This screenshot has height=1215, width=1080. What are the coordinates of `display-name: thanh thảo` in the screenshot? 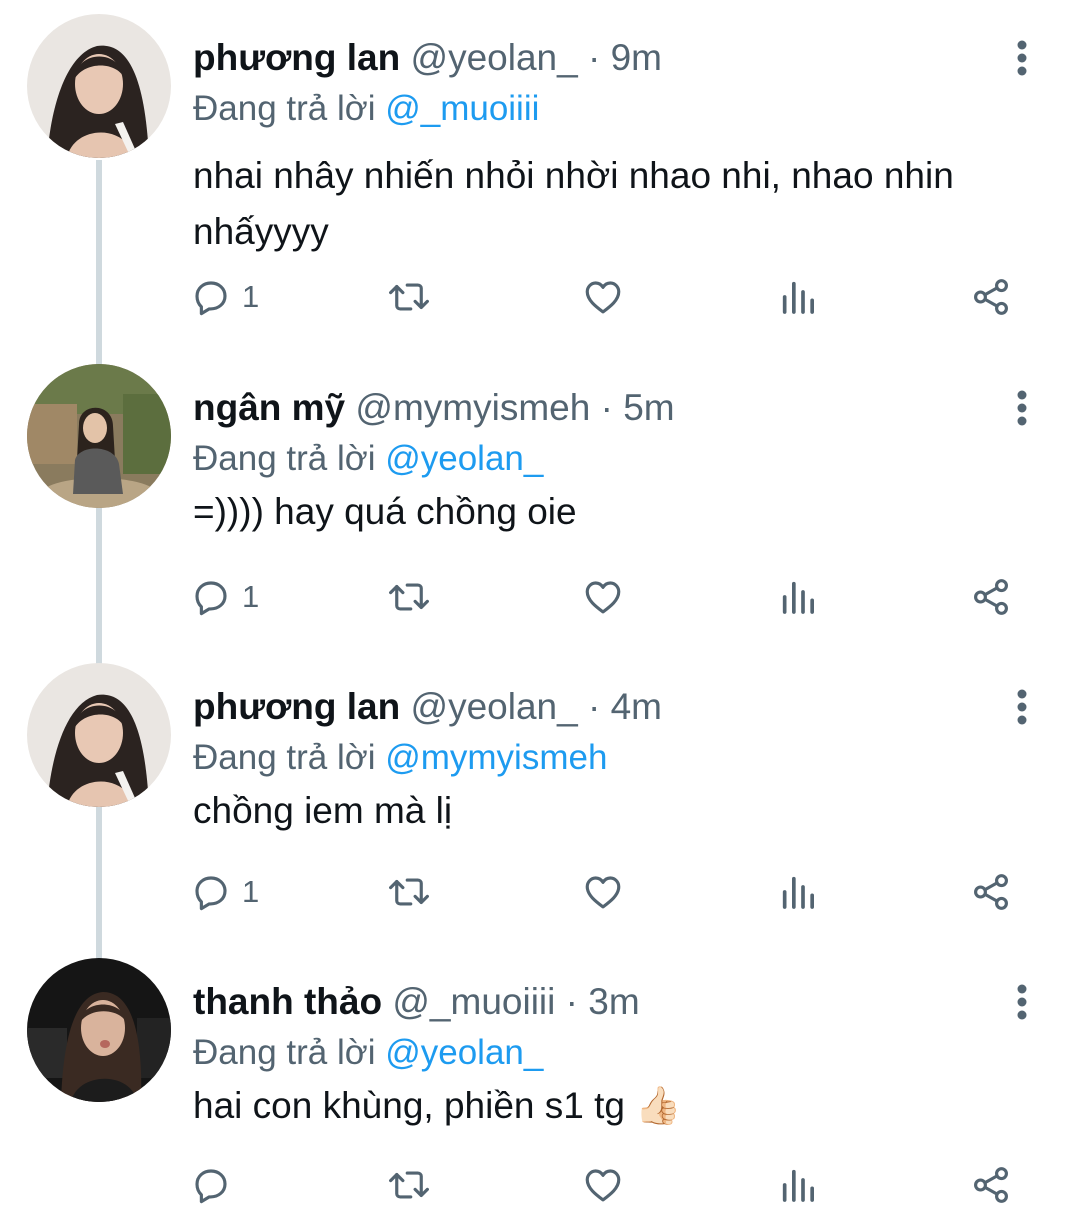 It's located at (287, 1001).